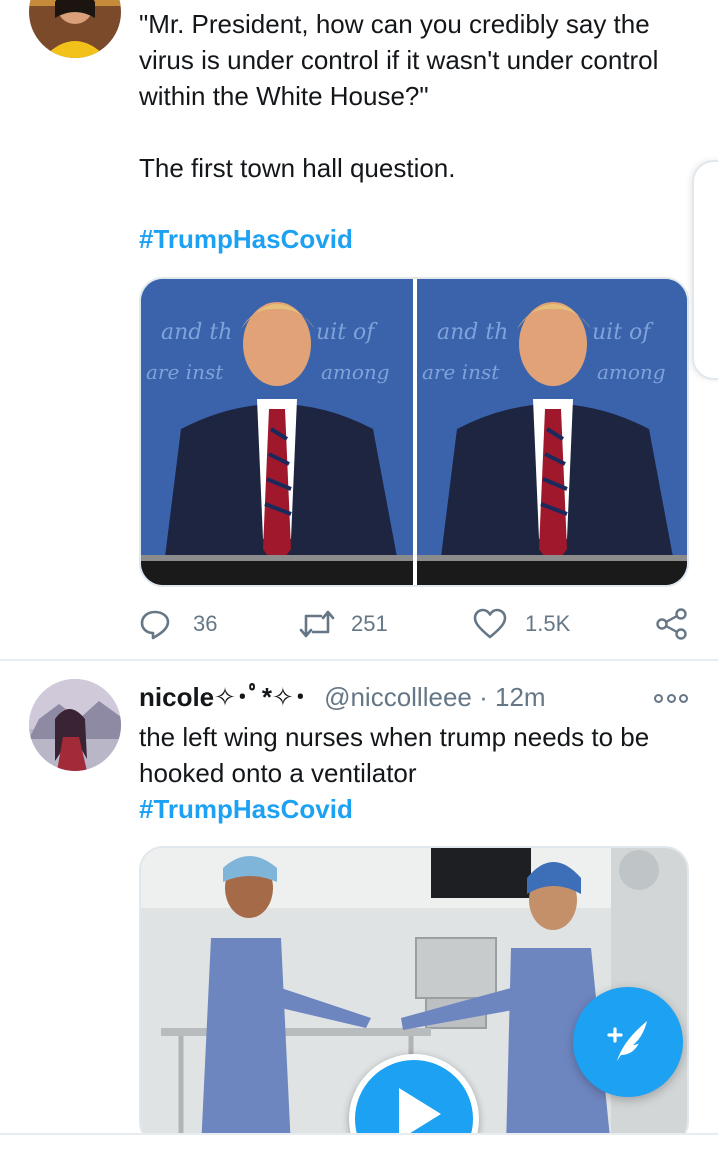 The width and height of the screenshot is (718, 1149). What do you see at coordinates (205, 623) in the screenshot?
I see `reply-count: 36` at bounding box center [205, 623].